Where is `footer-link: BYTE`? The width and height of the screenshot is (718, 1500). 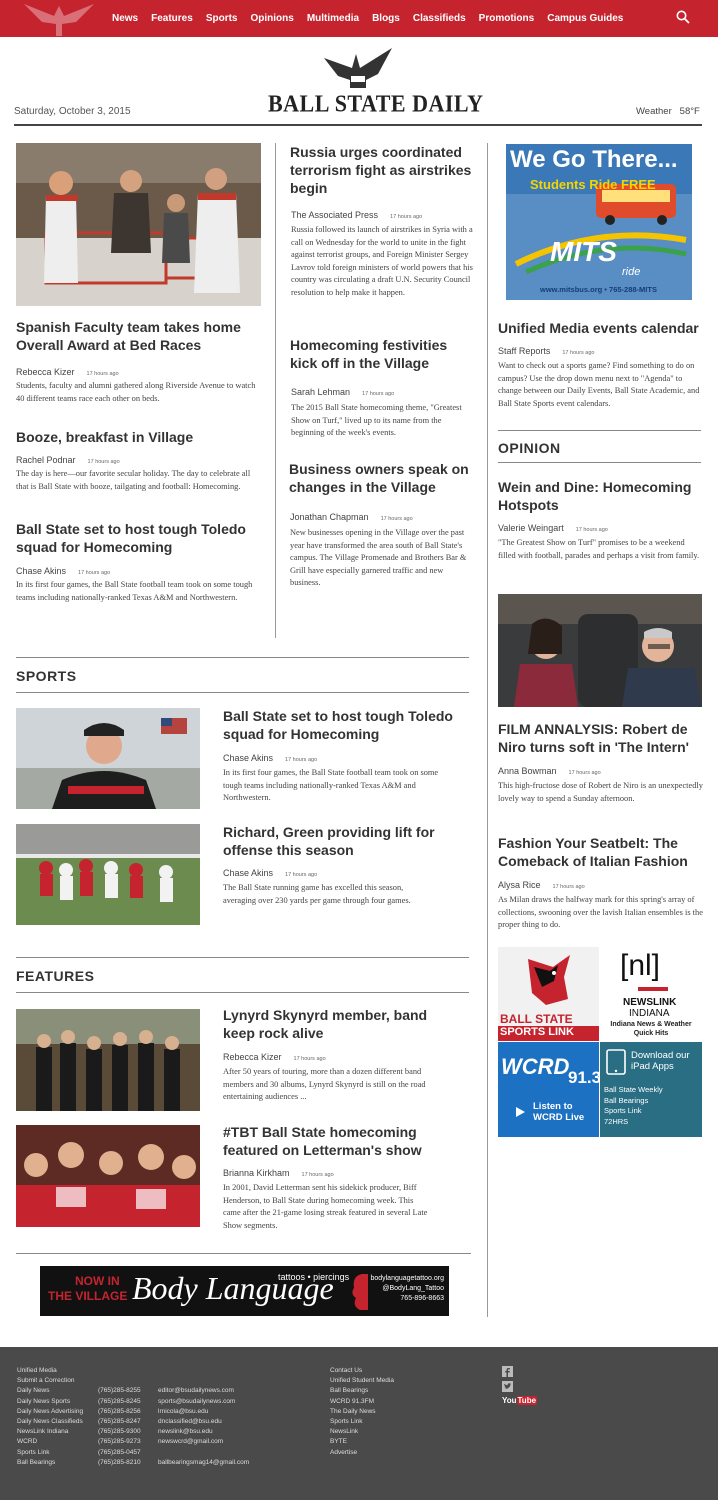
footer-link: BYTE is located at coordinates (362, 1442).